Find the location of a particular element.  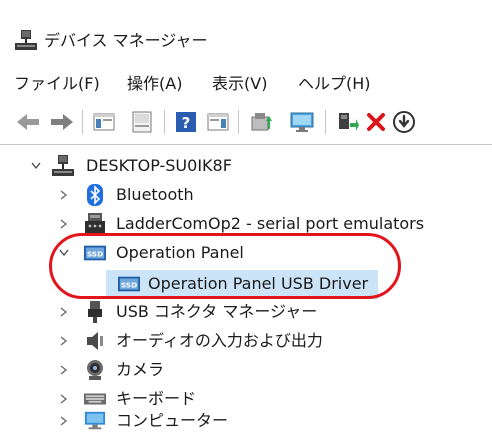

update-driver-icon is located at coordinates (262, 122).